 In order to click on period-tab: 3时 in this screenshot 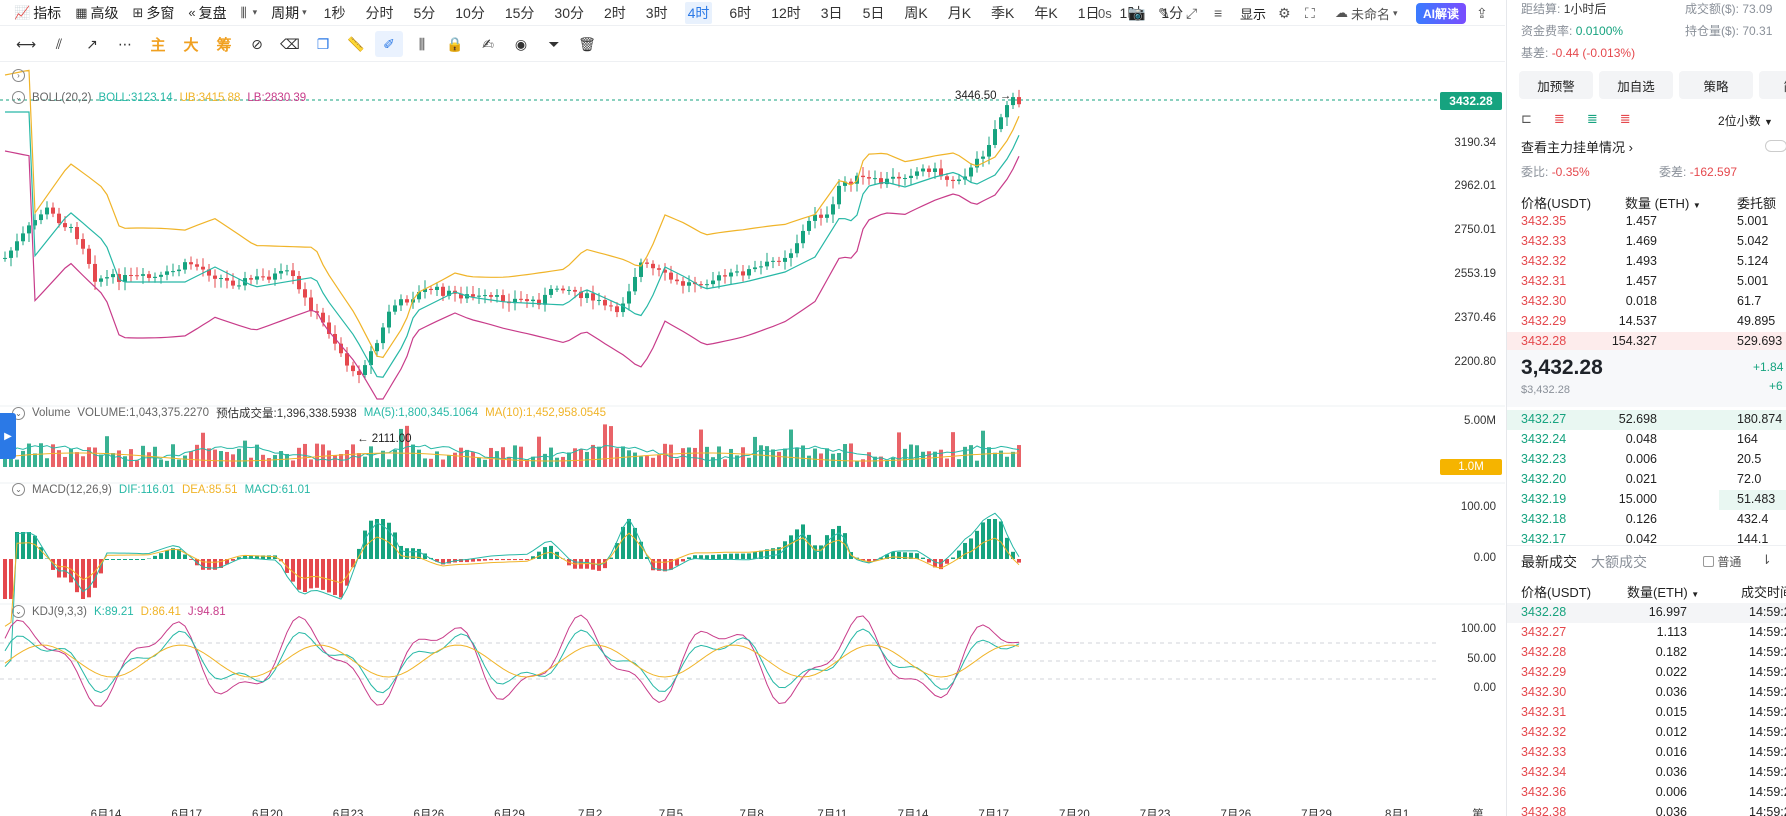, I will do `click(657, 13)`.